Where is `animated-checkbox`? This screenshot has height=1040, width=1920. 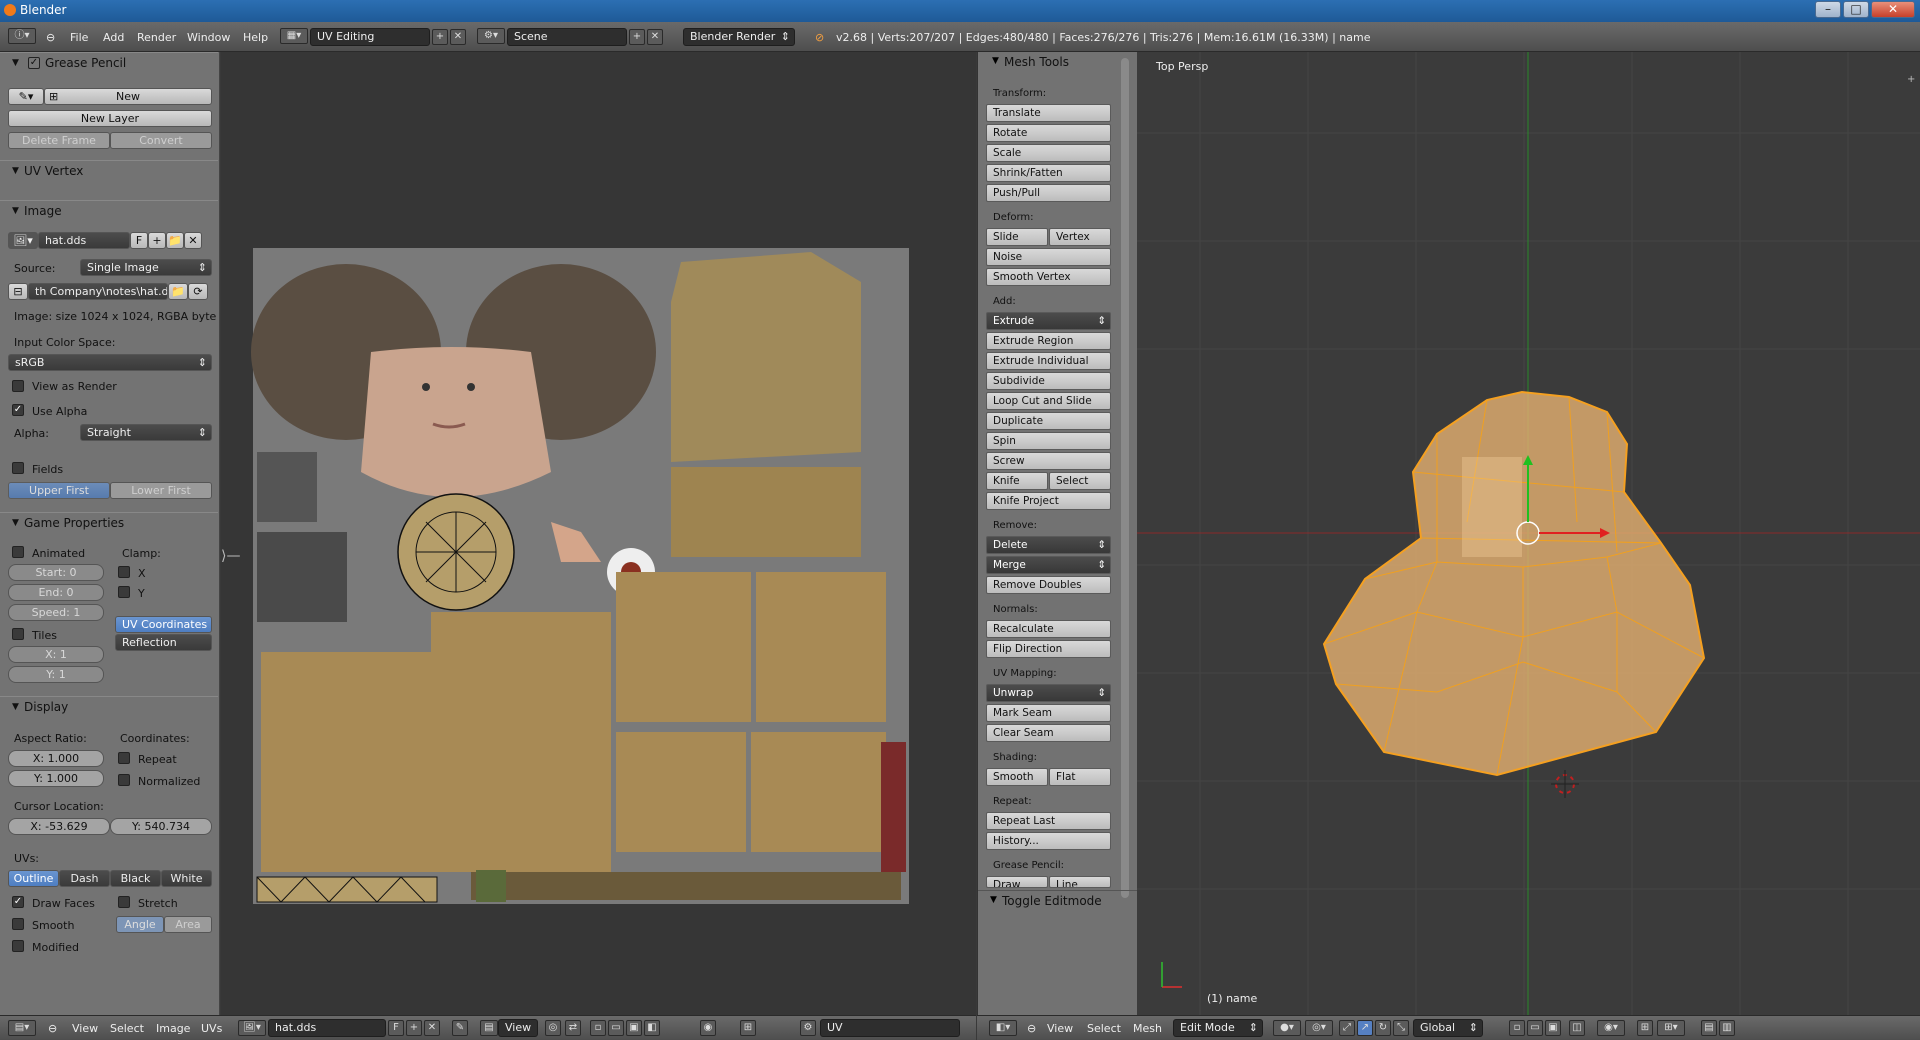
animated-checkbox is located at coordinates (18, 552).